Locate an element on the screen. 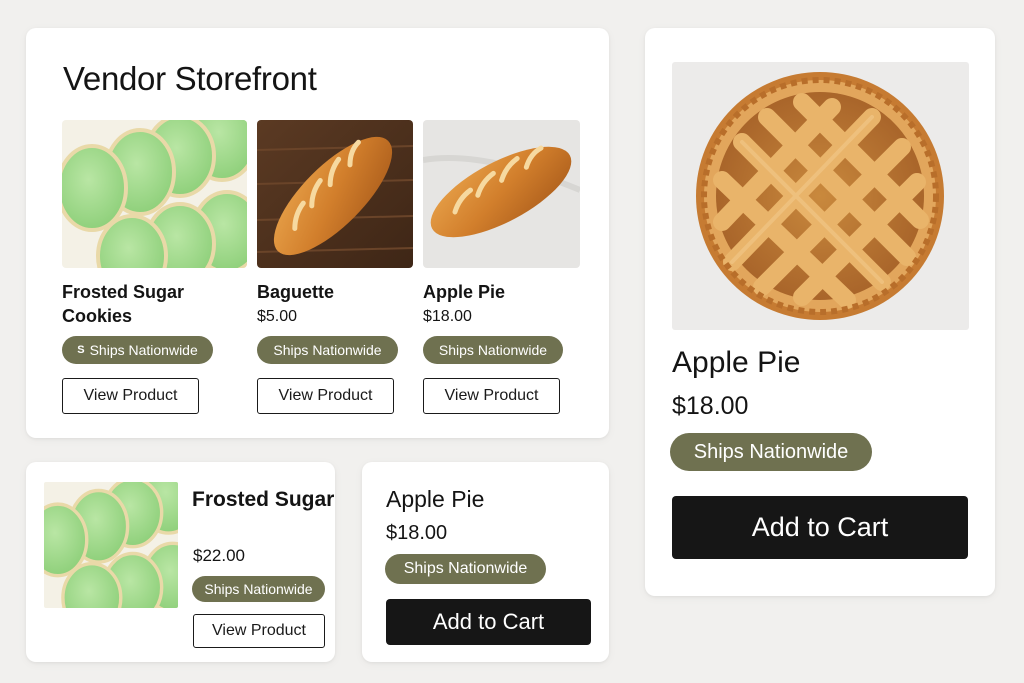 The width and height of the screenshot is (1024, 683). ships-nationwide-badge: S Ships Nationwide is located at coordinates (137, 350).